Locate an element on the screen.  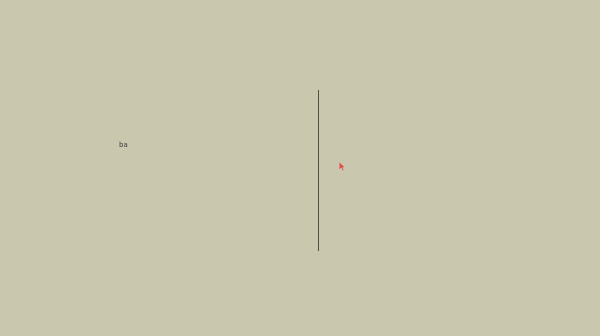
small-label: ba is located at coordinates (123, 145).